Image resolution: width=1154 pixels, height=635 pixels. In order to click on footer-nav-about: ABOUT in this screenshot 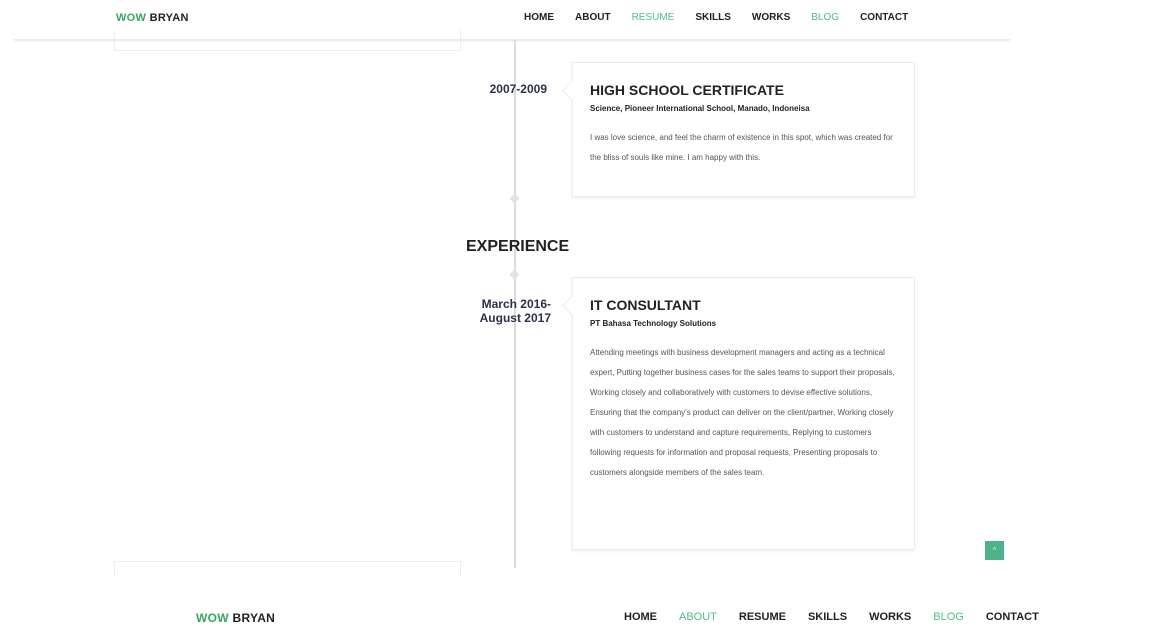, I will do `click(698, 617)`.